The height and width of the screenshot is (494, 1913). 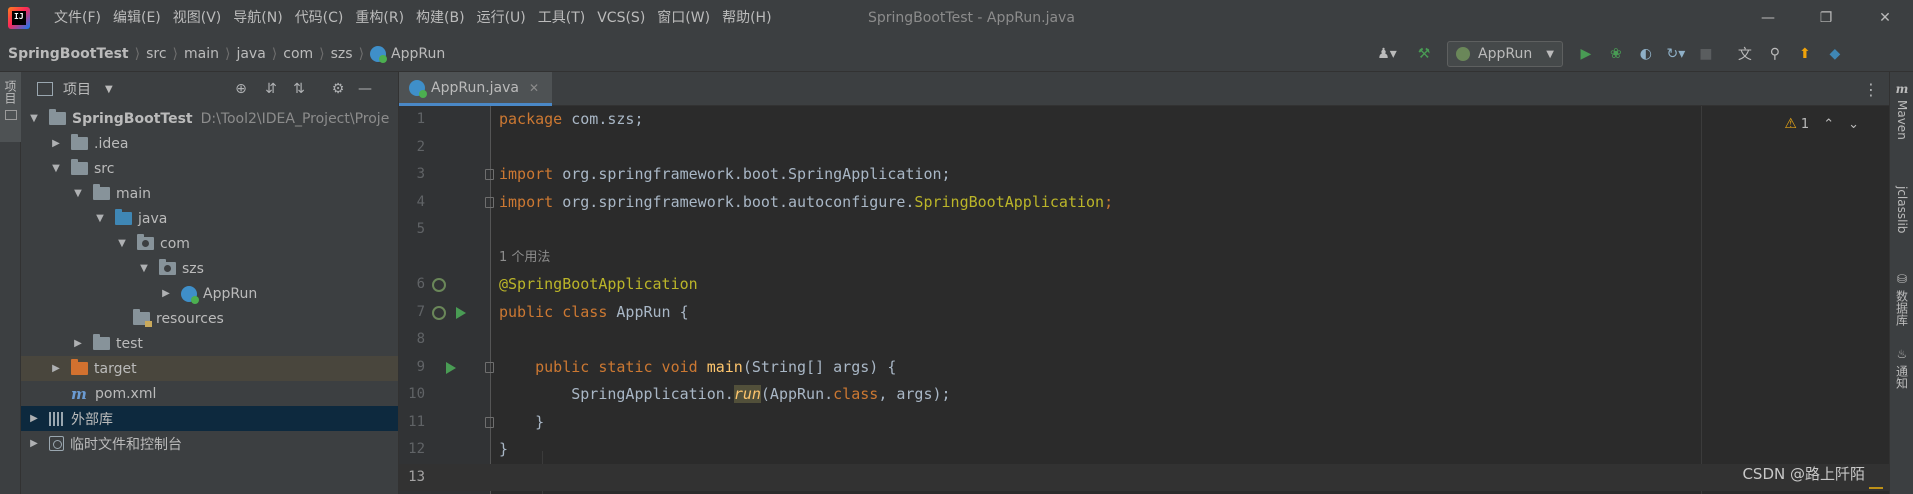 I want to click on database-tool-tab: ⛁ 数据库, so click(x=1901, y=299).